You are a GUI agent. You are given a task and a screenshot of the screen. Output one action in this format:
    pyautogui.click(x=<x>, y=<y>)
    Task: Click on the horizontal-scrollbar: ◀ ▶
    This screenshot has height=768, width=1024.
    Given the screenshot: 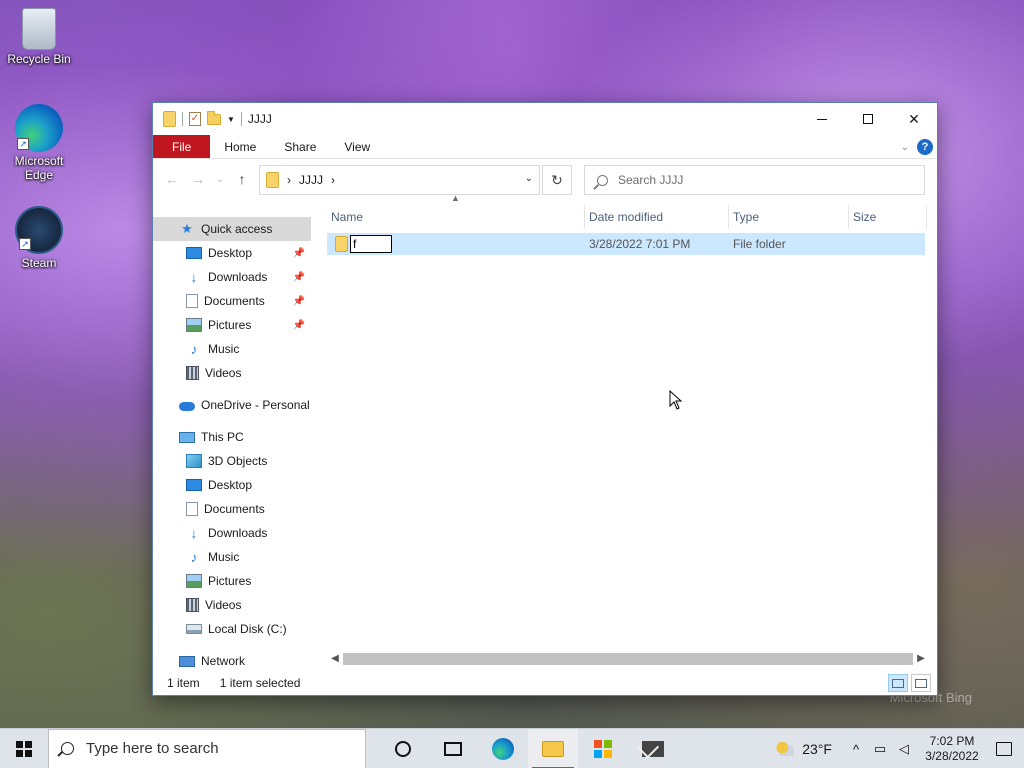 What is the action you would take?
    pyautogui.click(x=628, y=658)
    